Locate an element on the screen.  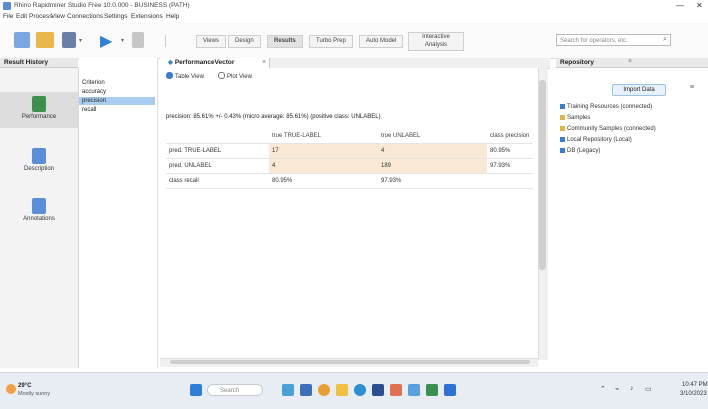
store-icon is located at coordinates (378, 390).